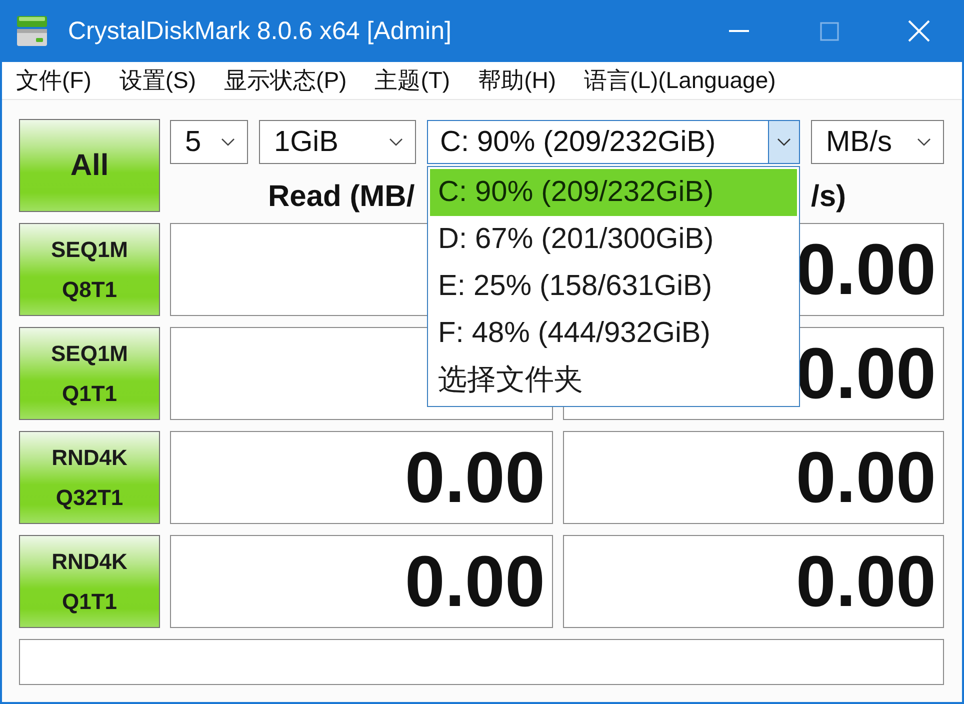 The height and width of the screenshot is (704, 964). What do you see at coordinates (412, 80) in the screenshot?
I see `menu-item: 主题(T)` at bounding box center [412, 80].